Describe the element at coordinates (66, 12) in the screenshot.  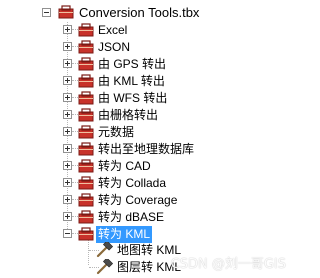
I see `toolbox-icon` at that location.